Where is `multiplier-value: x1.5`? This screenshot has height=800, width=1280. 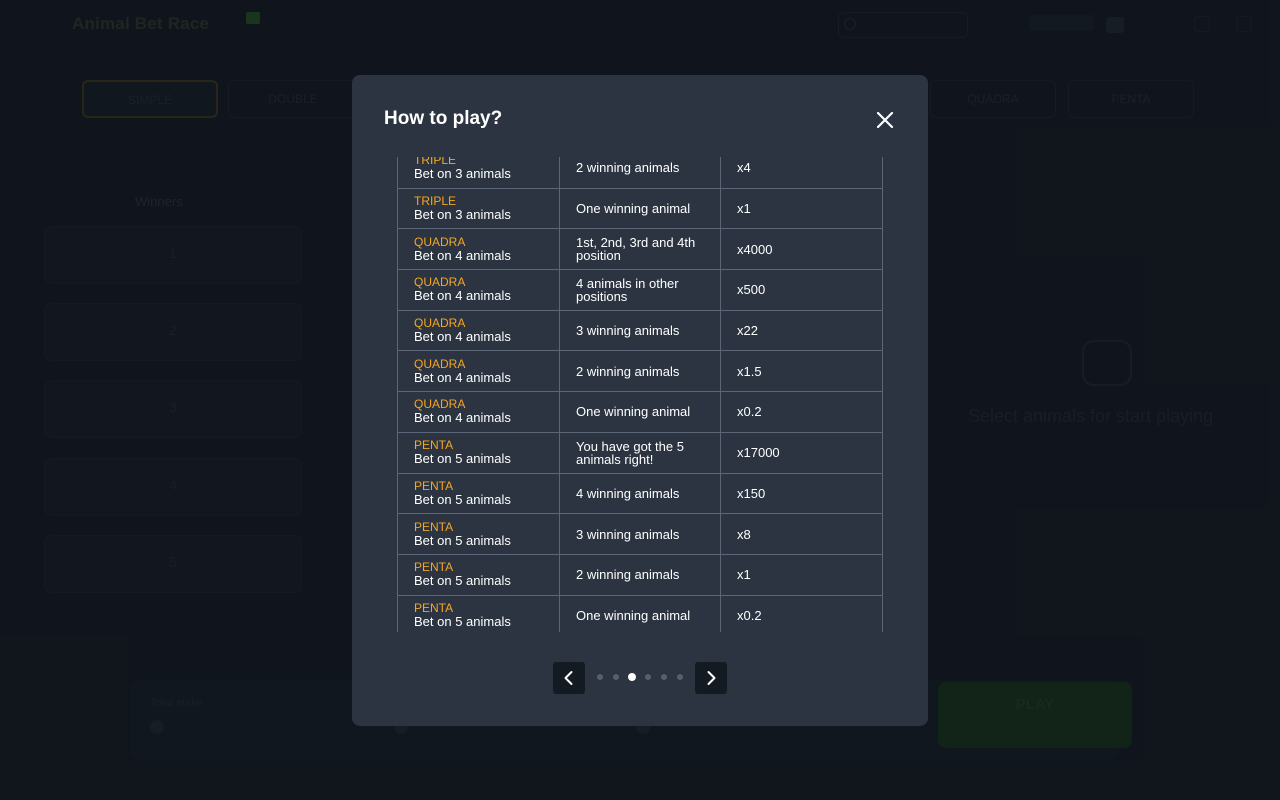 multiplier-value: x1.5 is located at coordinates (749, 371).